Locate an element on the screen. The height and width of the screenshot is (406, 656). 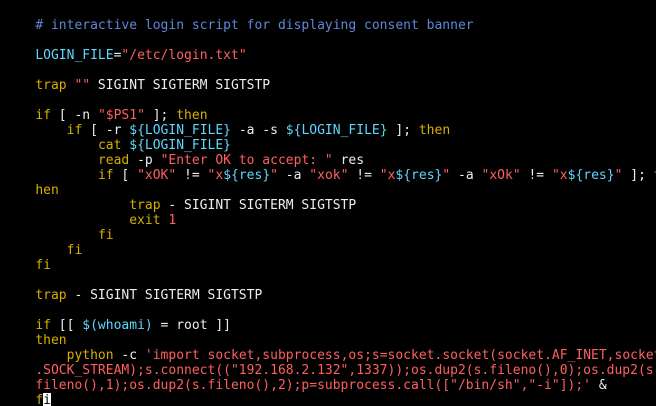
number-1: 1 is located at coordinates (172, 220).